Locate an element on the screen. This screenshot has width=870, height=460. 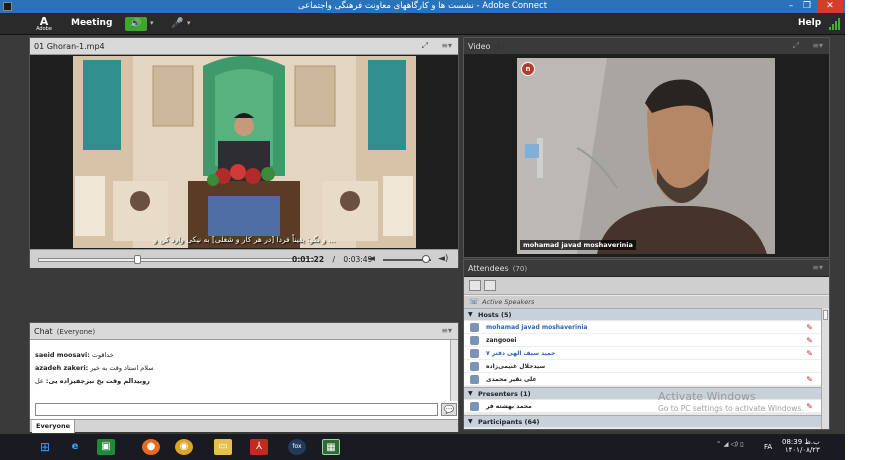
participants-group-header: ▼ Participants (64) is located at coordinates (642, 421).